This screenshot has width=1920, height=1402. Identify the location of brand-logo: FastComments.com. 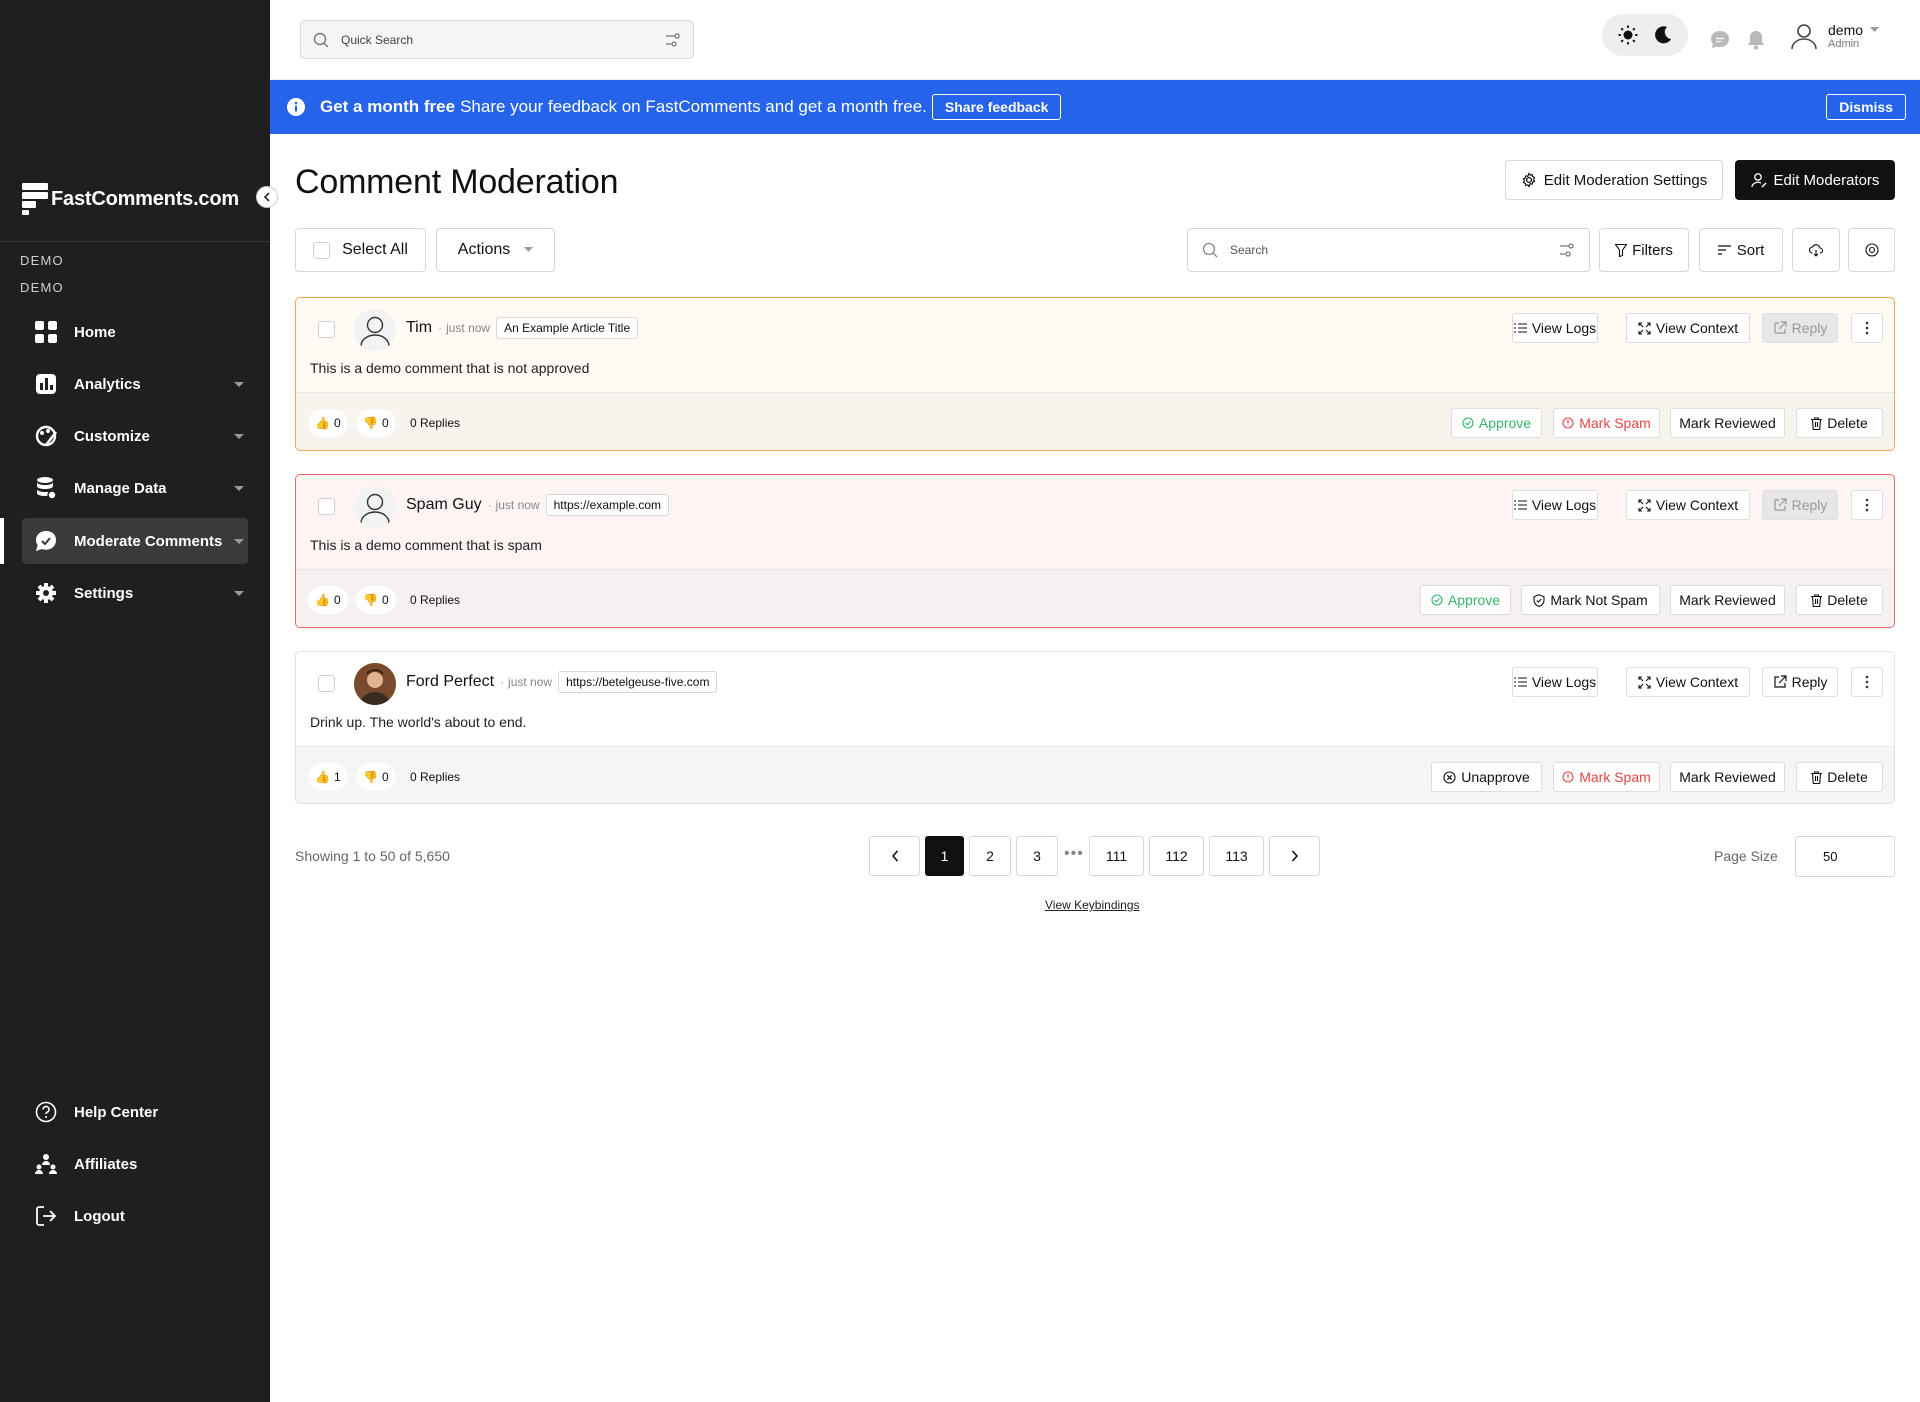
(130, 199).